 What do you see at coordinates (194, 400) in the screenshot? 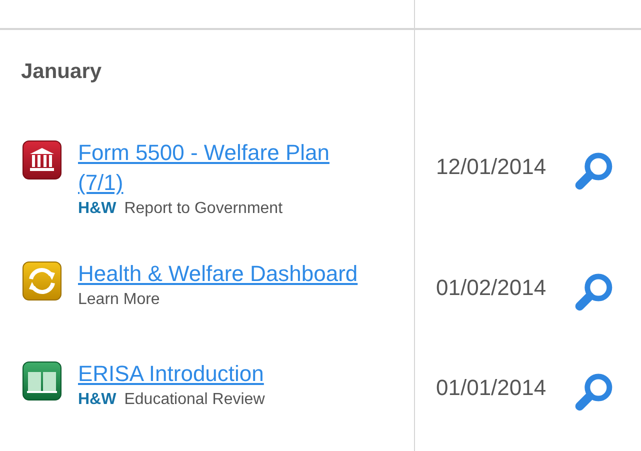
I see `item-description: Educational Review` at bounding box center [194, 400].